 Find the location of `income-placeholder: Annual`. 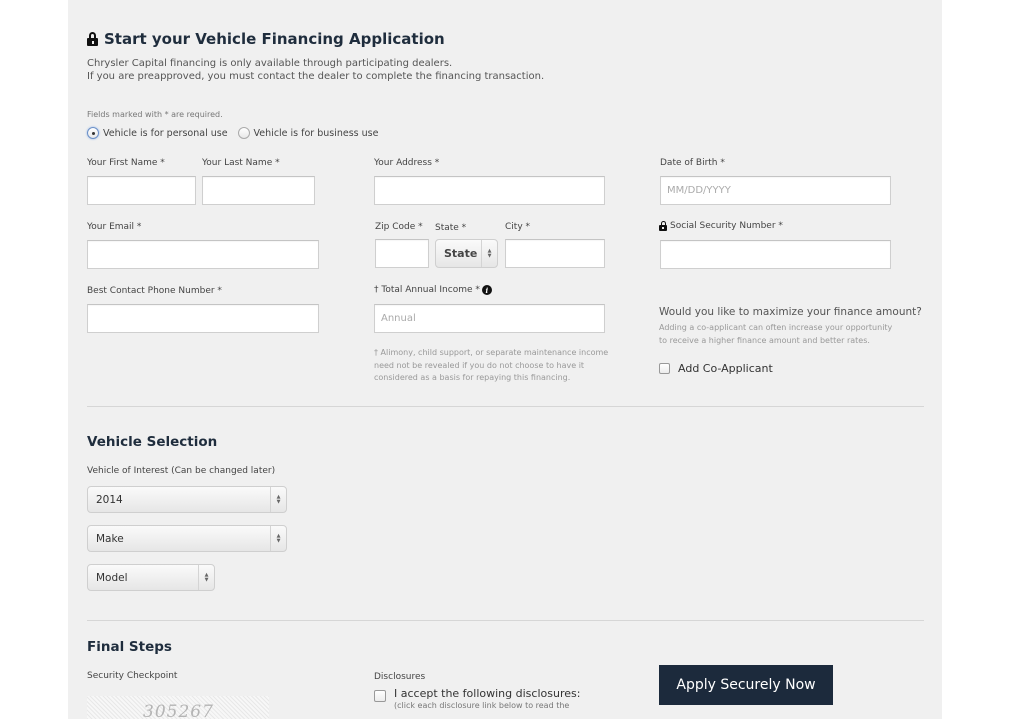

income-placeholder: Annual is located at coordinates (398, 318).